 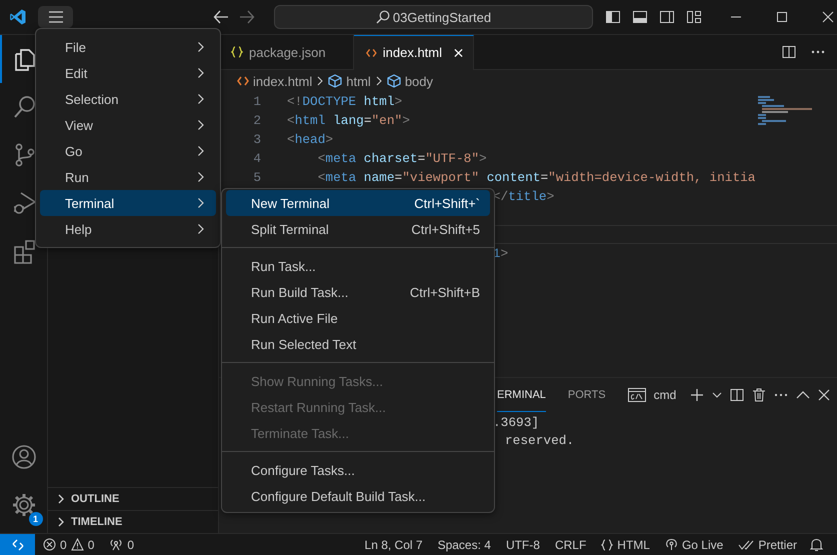 What do you see at coordinates (540, 441) in the screenshot?
I see `terminal-line: reserved.` at bounding box center [540, 441].